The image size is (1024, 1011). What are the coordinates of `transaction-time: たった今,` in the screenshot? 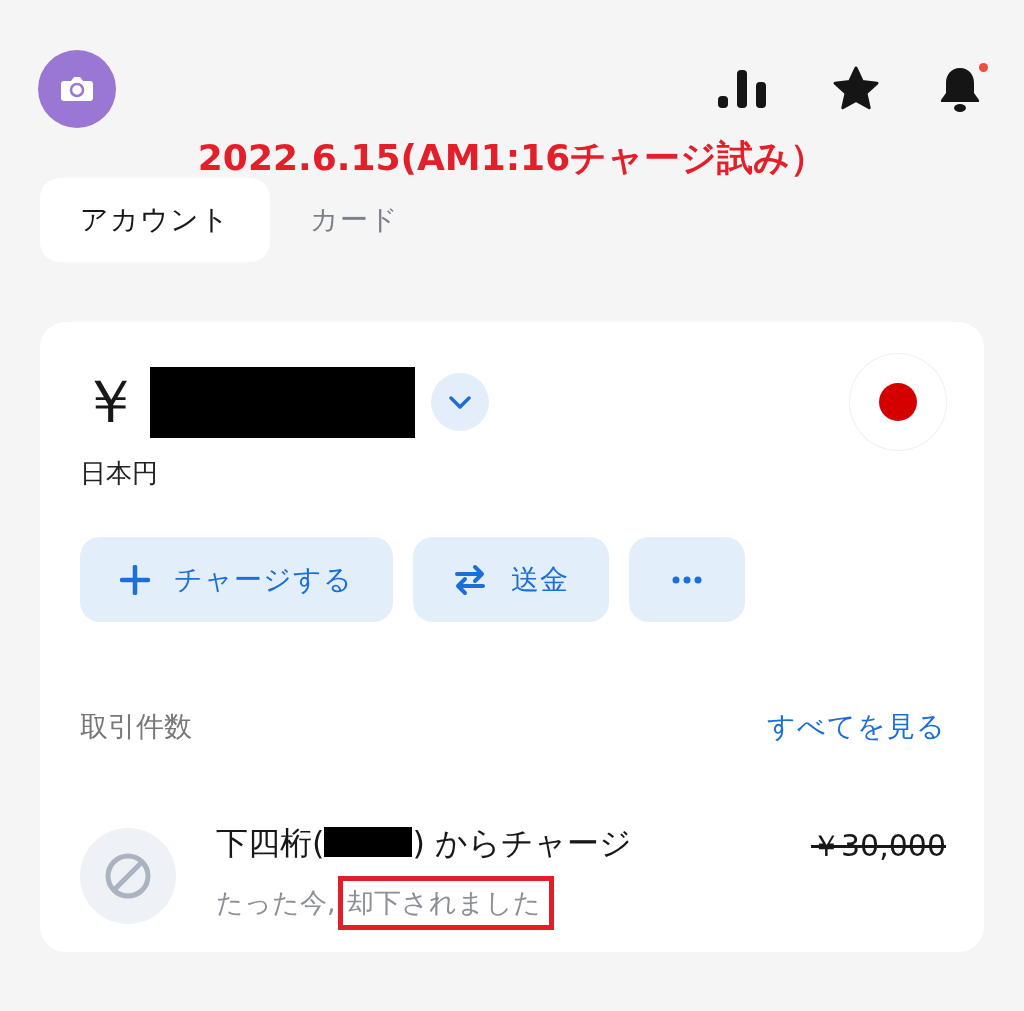 It's located at (276, 903).